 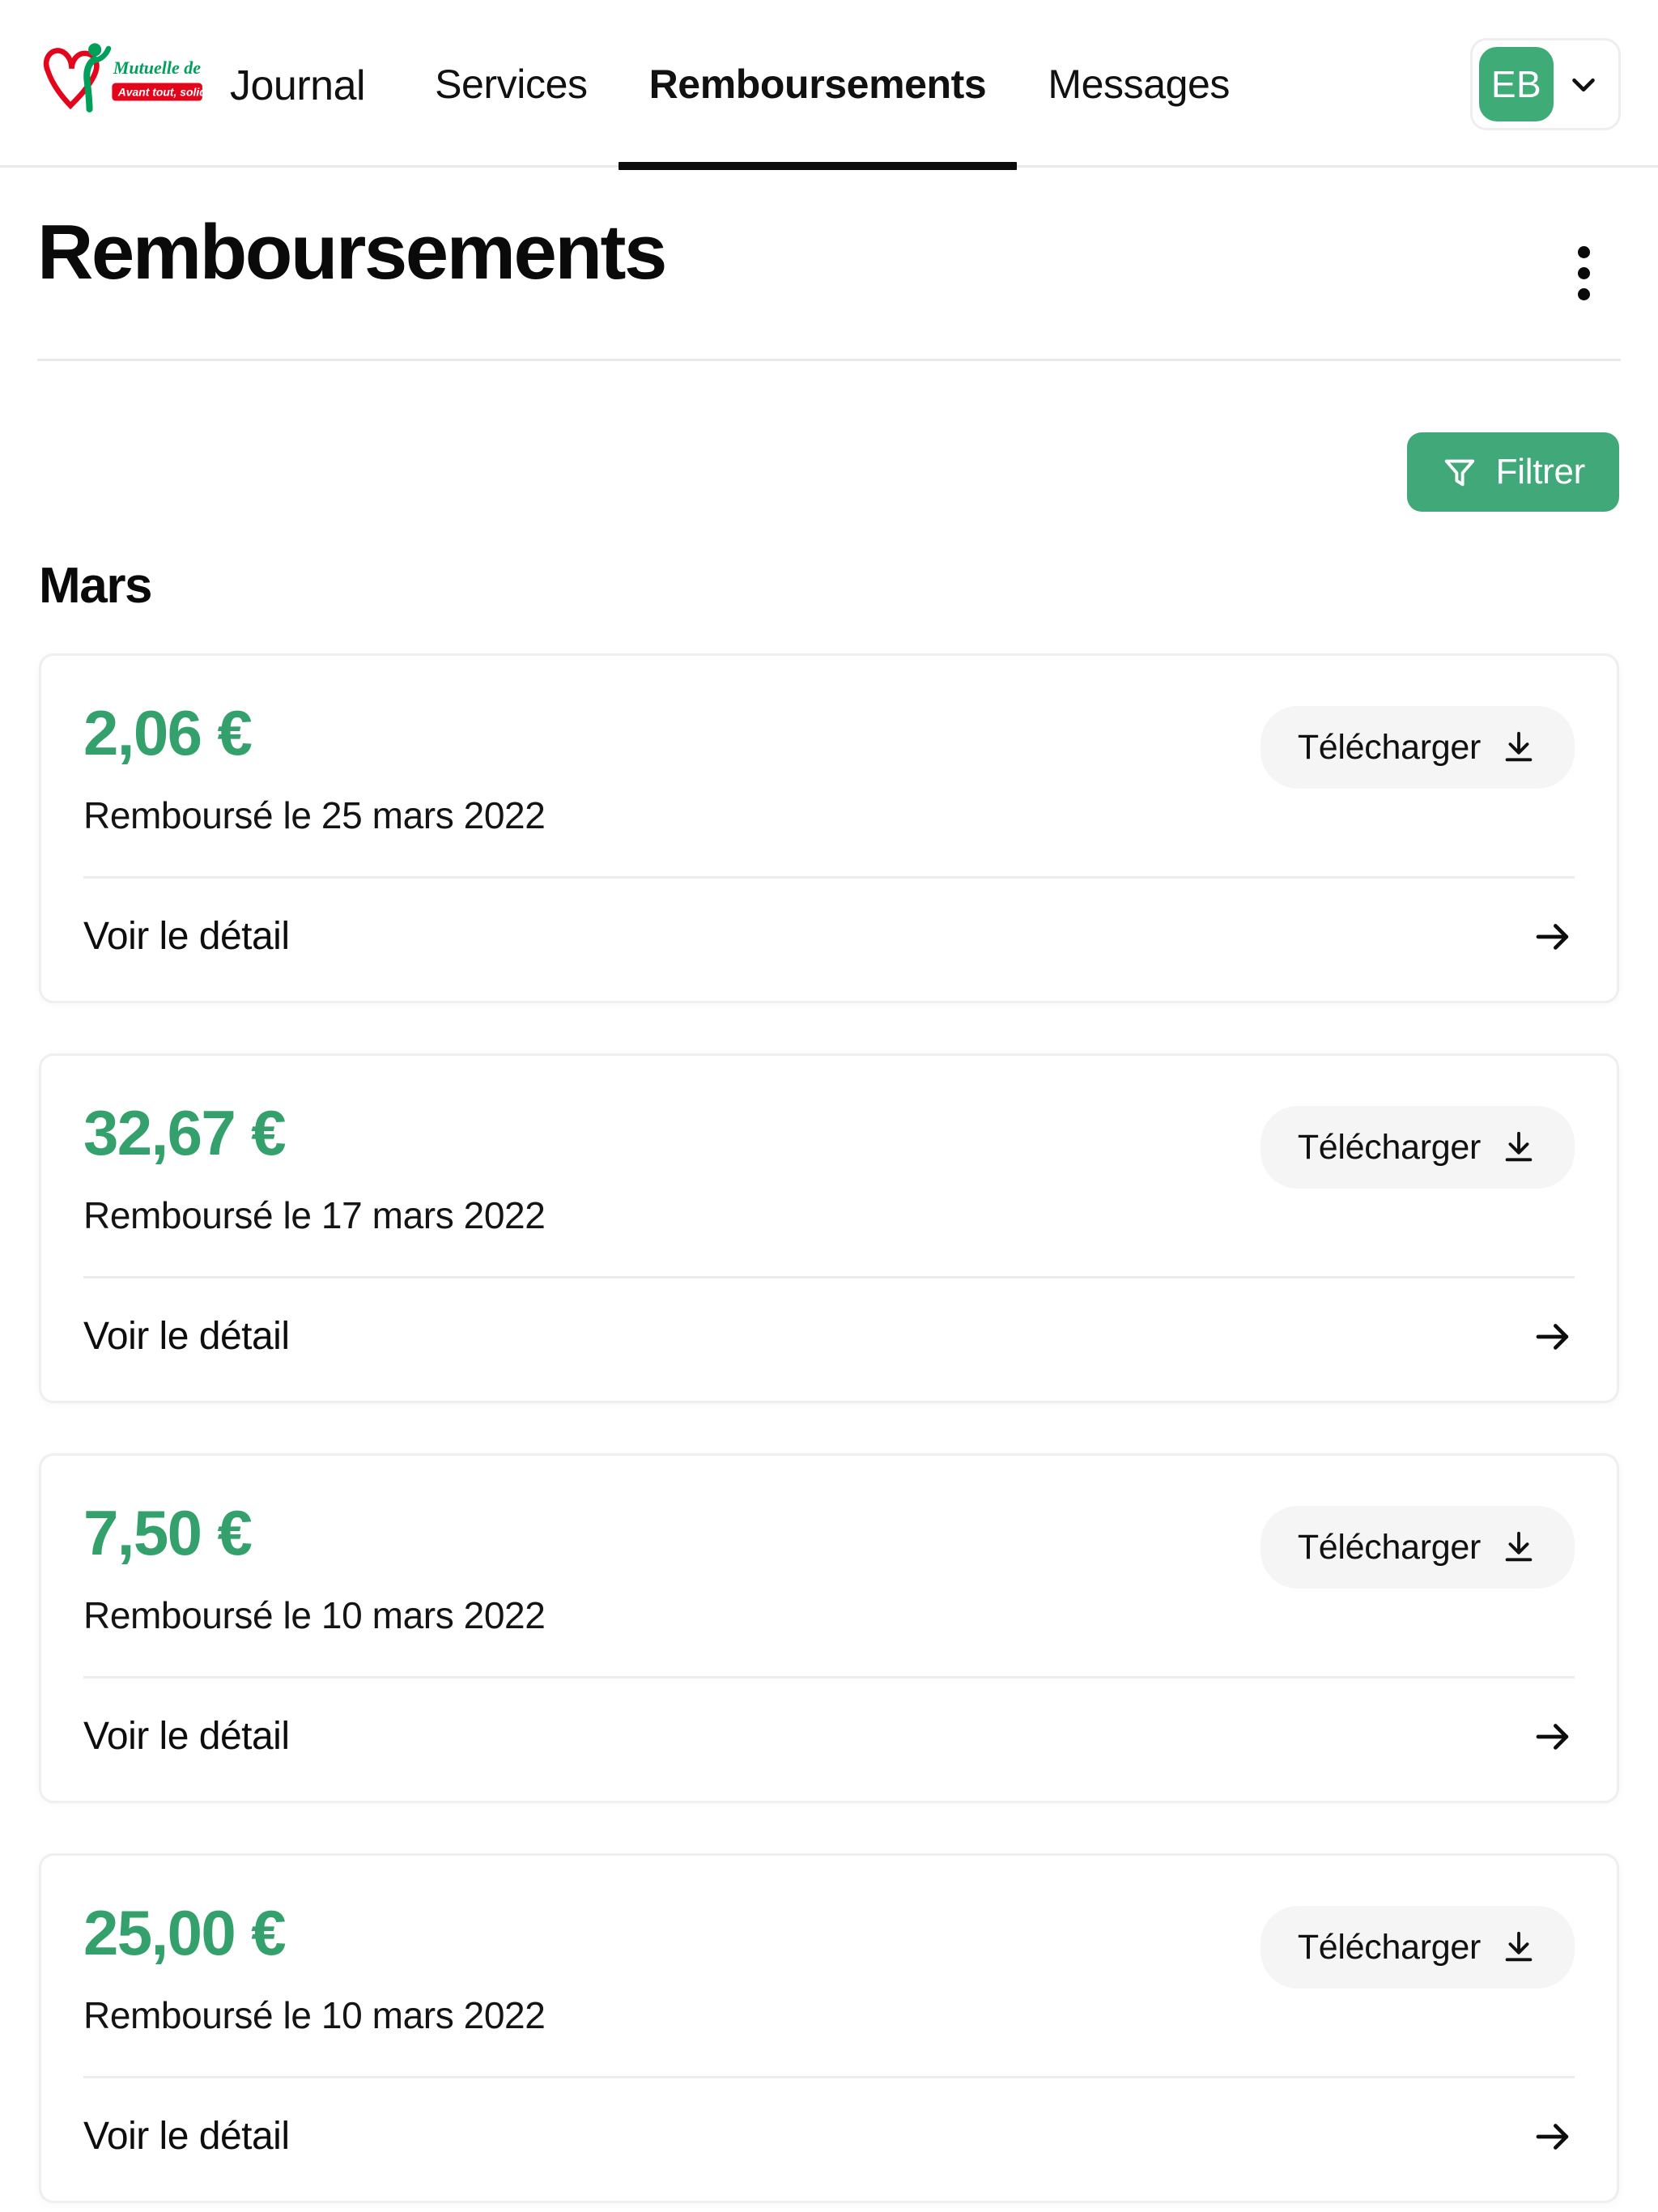 I want to click on refund-date: Remboursé le 25 mars 2022, so click(x=314, y=815).